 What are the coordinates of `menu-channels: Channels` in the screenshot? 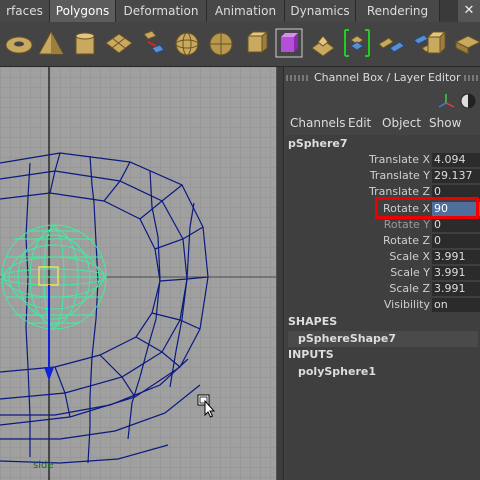 It's located at (318, 123).